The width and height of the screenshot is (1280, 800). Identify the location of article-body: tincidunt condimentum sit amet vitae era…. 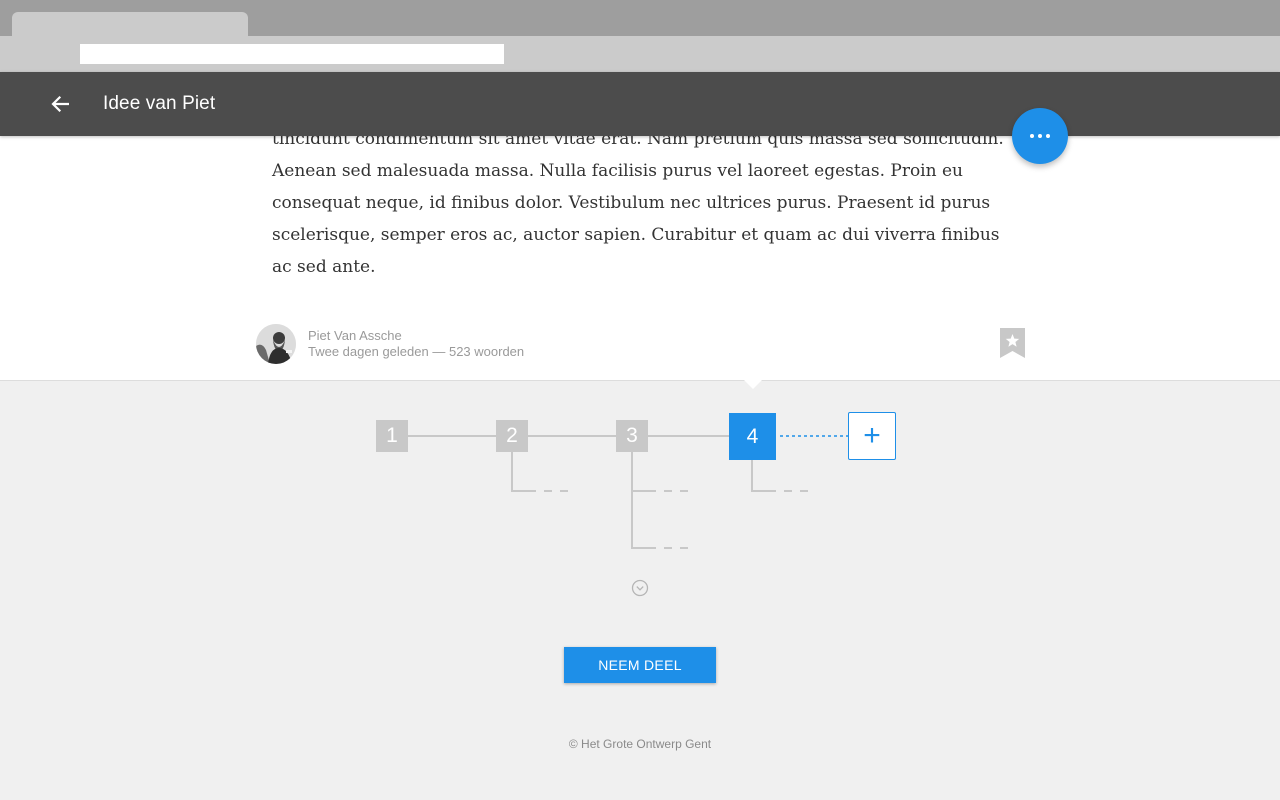
(638, 206).